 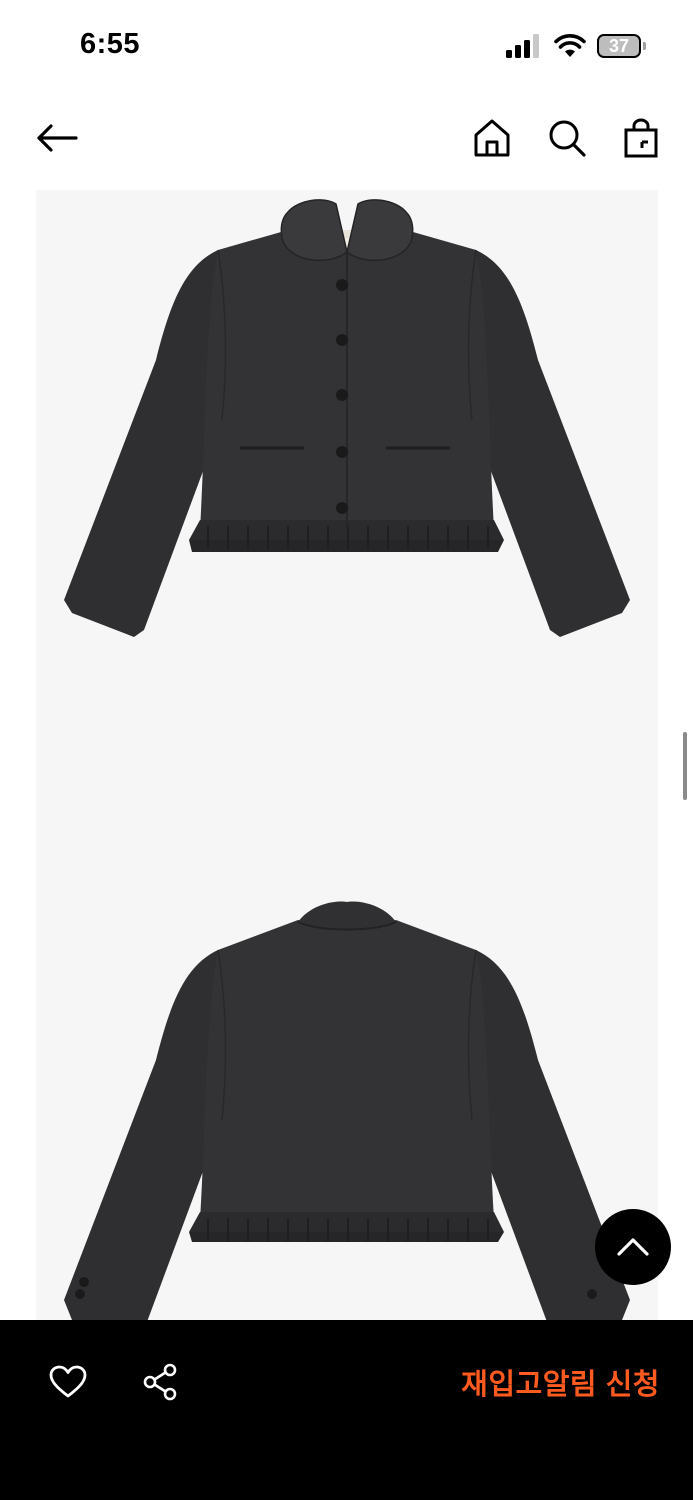 I want to click on shopping-bag-icon, so click(x=641, y=138).